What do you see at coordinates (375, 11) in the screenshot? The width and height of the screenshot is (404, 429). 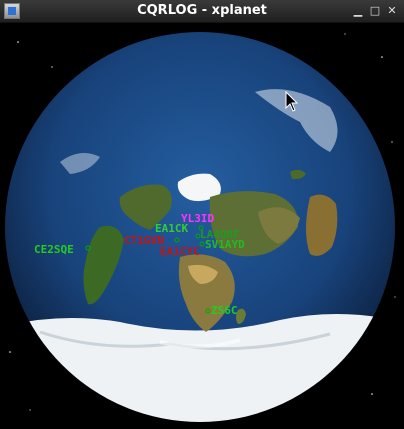 I see `maximize-button: □` at bounding box center [375, 11].